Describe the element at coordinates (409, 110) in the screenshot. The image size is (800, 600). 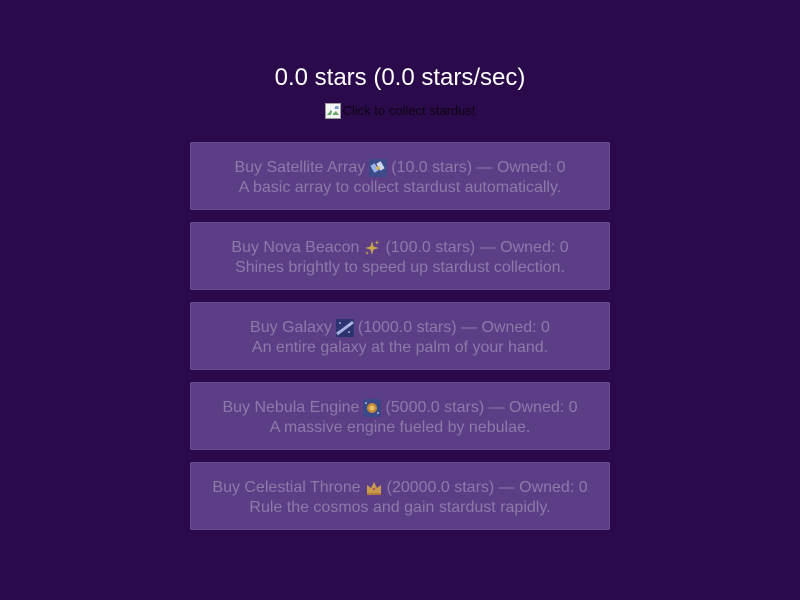
I see `collect-stardust-alt-text: Click to collect stardust` at that location.